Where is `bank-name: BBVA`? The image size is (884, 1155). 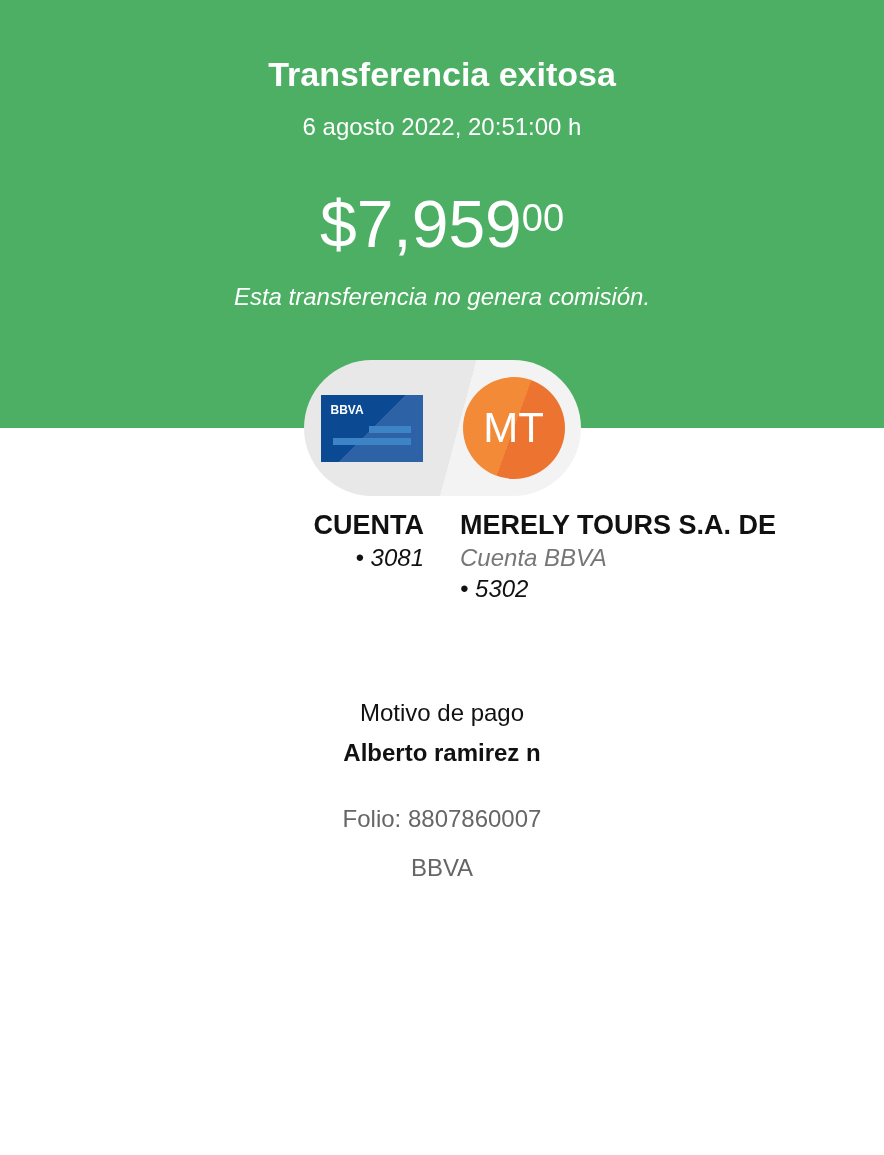
bank-name: BBVA is located at coordinates (442, 868).